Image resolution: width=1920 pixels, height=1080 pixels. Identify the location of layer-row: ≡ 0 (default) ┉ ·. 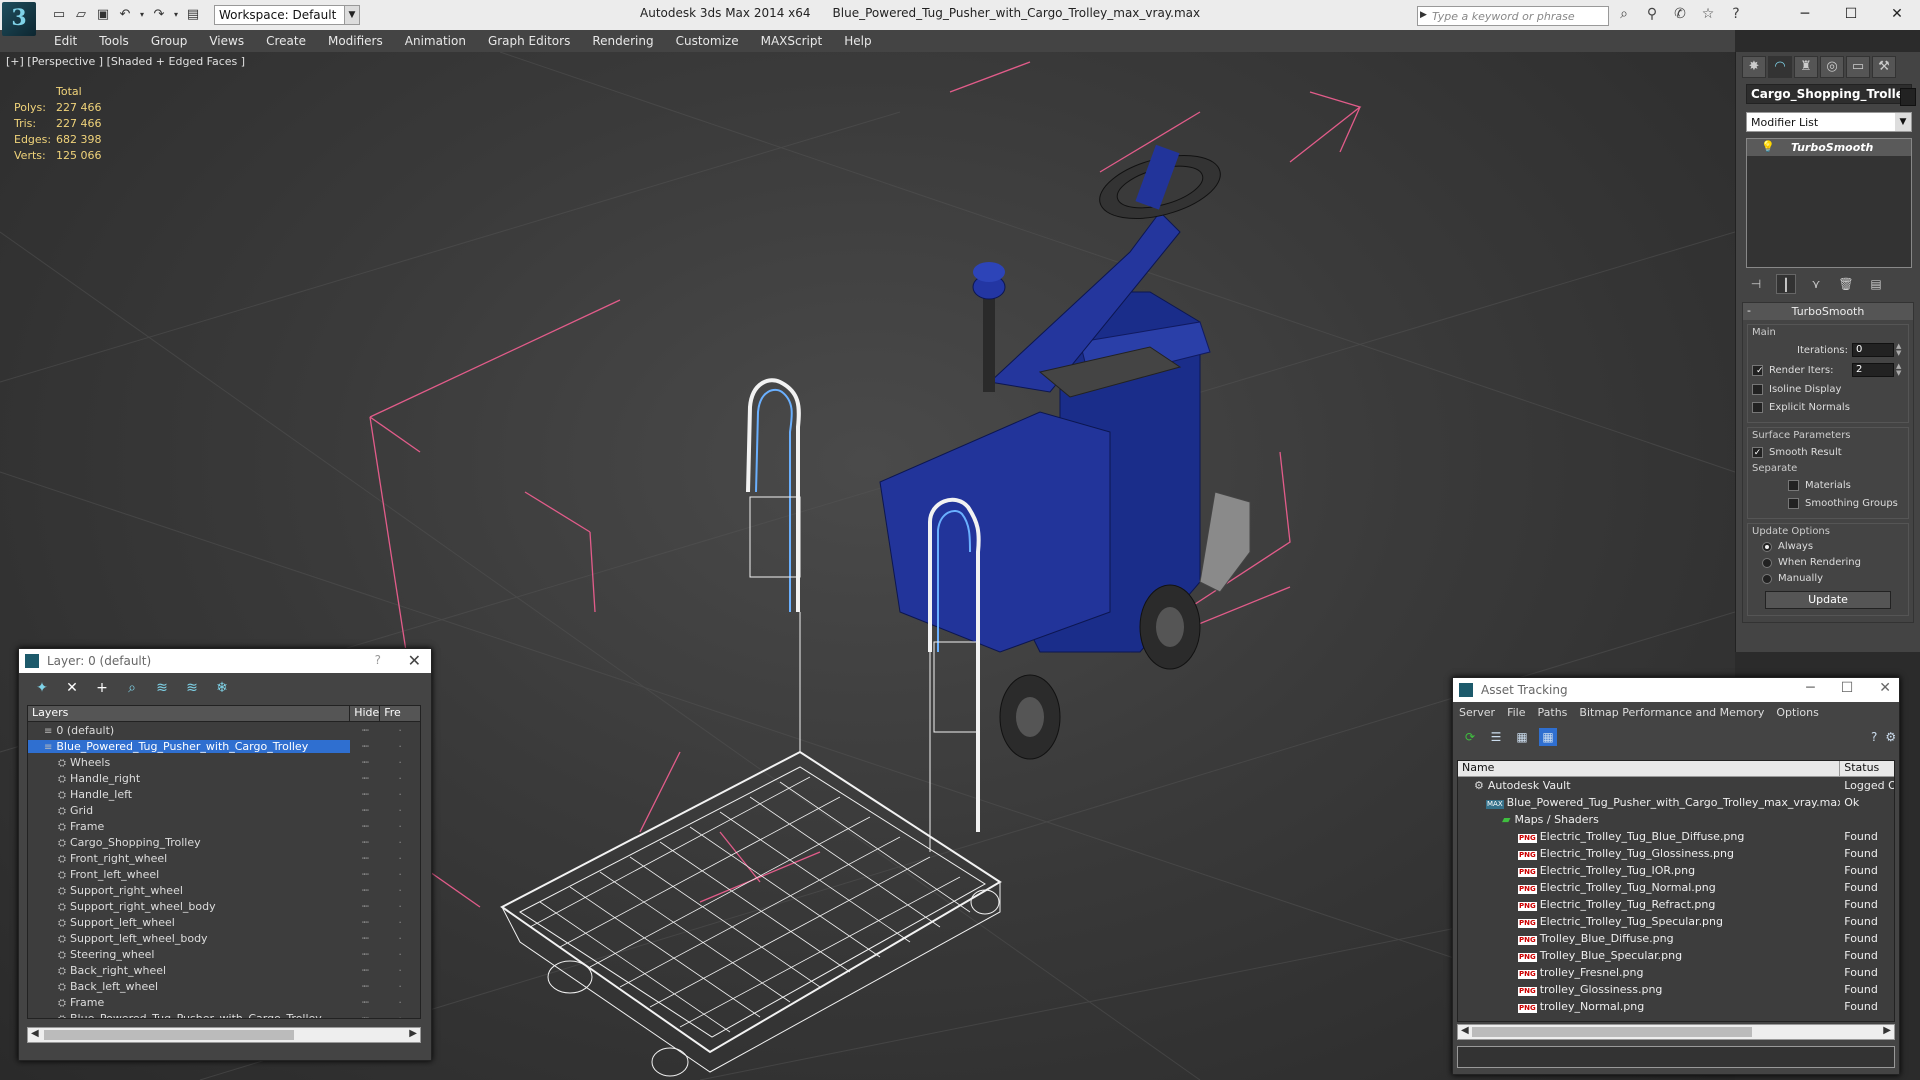
(224, 730).